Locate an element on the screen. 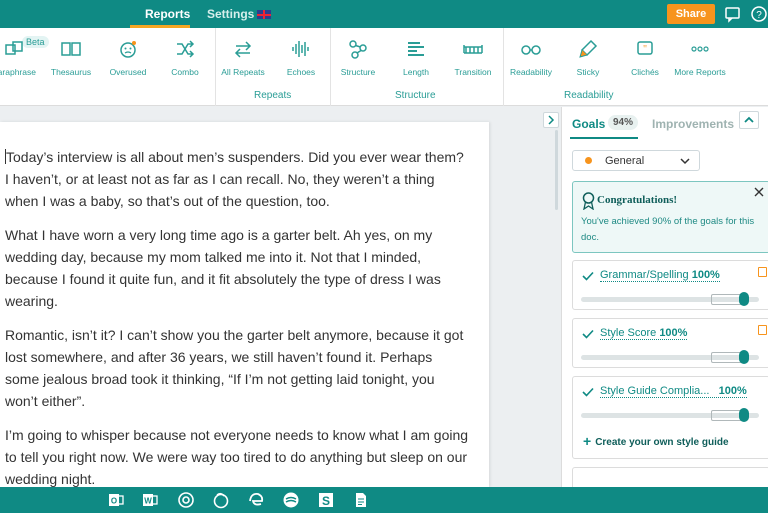 This screenshot has height=513, width=768. top-bar: Reports Settings Share ? is located at coordinates (384, 14).